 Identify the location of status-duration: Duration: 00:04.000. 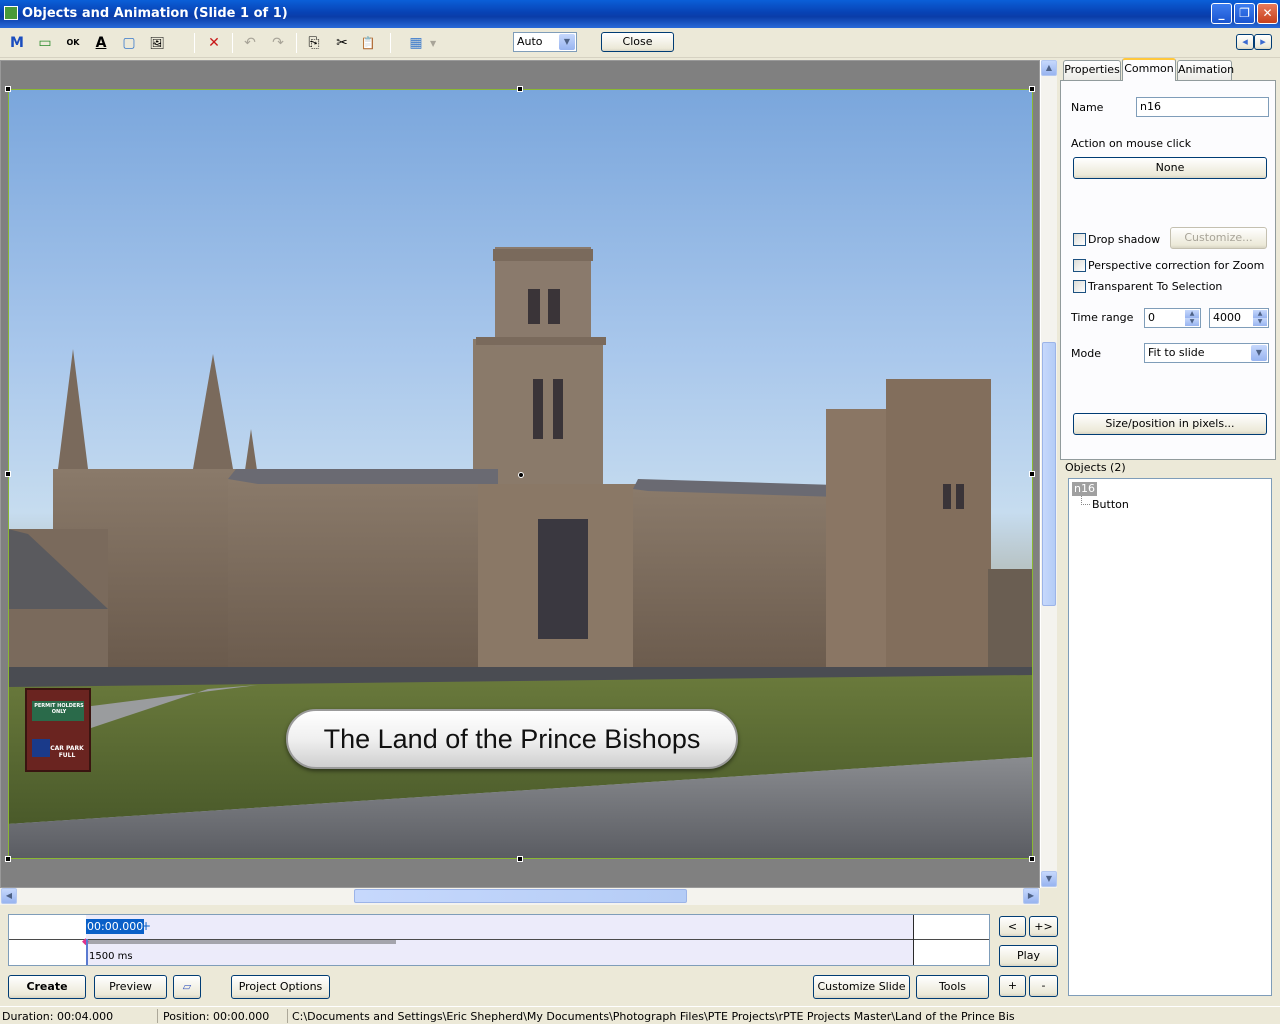
(58, 1016).